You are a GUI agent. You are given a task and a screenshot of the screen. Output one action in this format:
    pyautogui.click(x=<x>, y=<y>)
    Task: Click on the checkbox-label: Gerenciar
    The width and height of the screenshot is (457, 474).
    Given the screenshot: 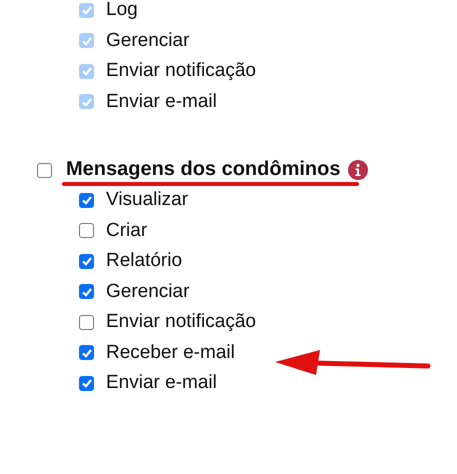 What is the action you would take?
    pyautogui.click(x=148, y=291)
    